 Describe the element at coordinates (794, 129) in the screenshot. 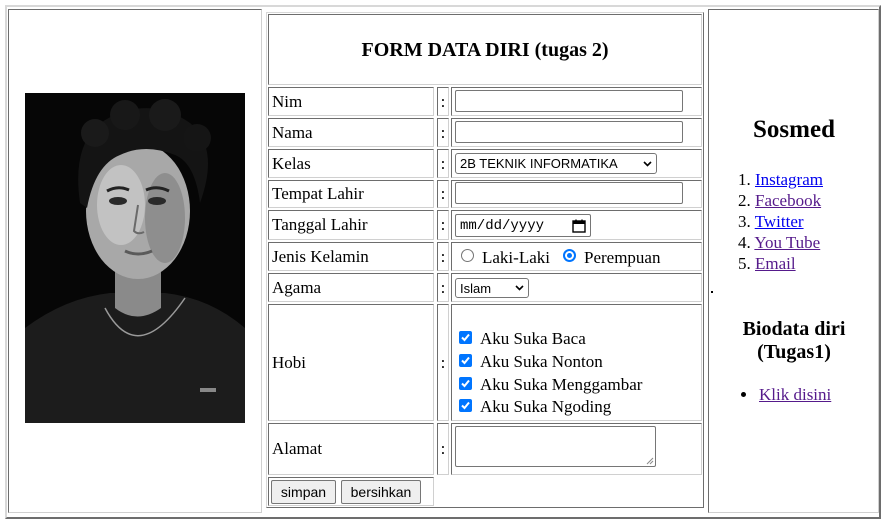

I see `sosmed-title: Sosmed` at that location.